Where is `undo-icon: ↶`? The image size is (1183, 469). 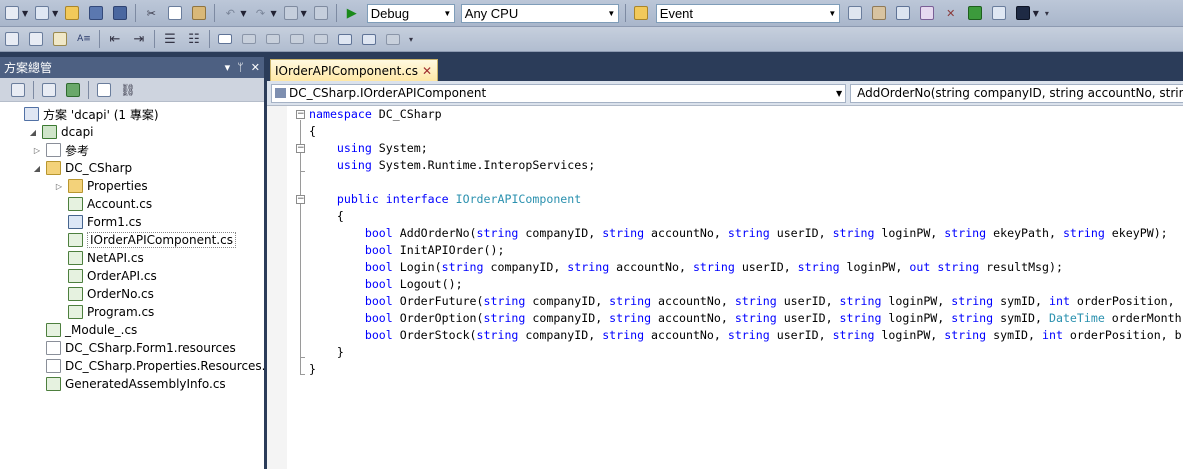
undo-icon: ↶ is located at coordinates (230, 13).